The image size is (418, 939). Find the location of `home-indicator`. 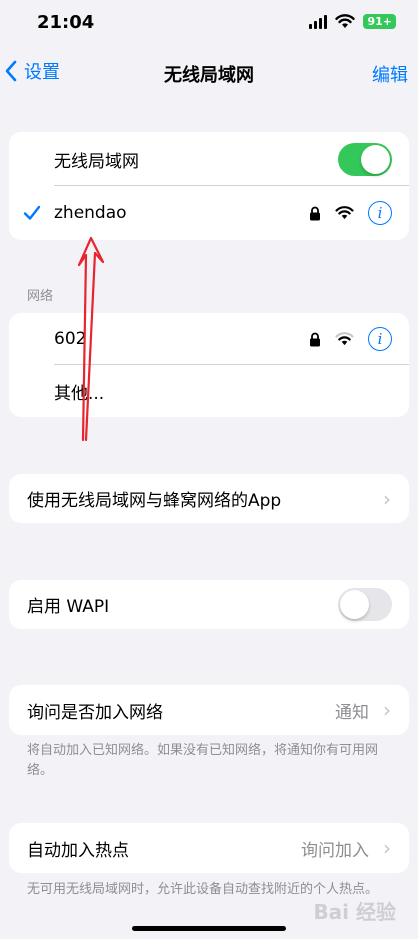

home-indicator is located at coordinates (209, 928).